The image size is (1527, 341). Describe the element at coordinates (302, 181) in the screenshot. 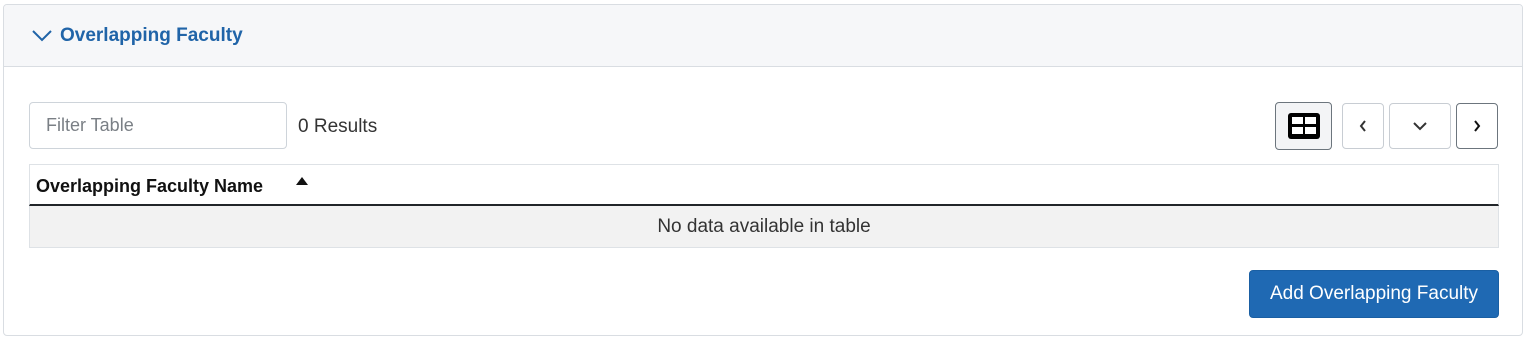

I see `sort-up-icon` at that location.